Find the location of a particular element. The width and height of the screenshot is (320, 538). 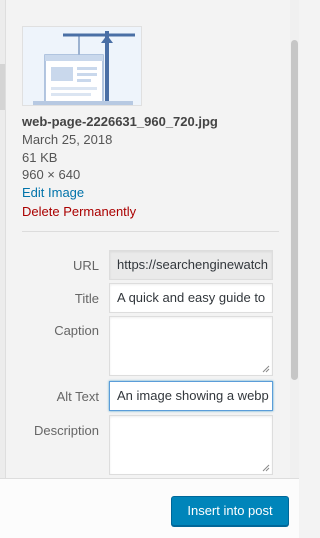

alt-text-field: An image showing a webp is located at coordinates (191, 396).